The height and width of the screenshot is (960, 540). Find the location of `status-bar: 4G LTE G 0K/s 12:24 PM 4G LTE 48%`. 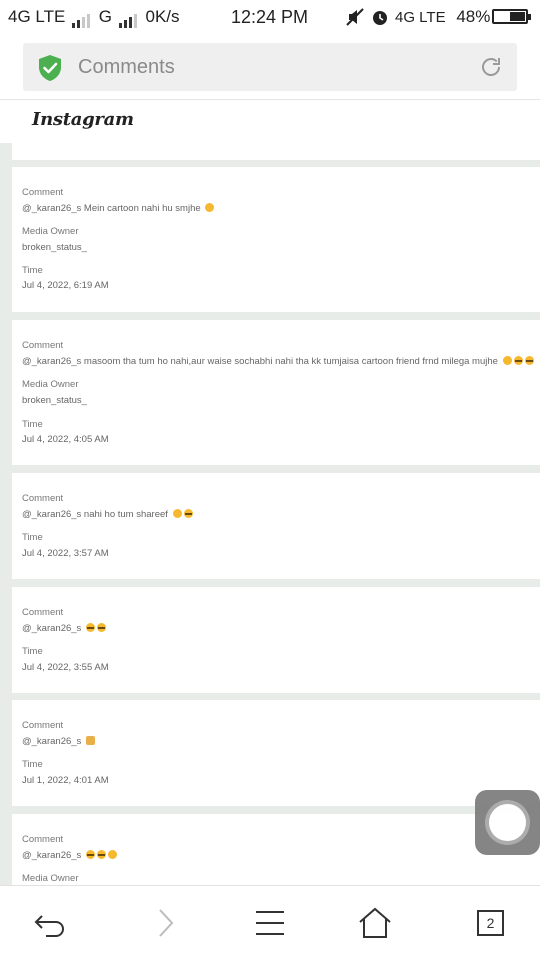

status-bar: 4G LTE G 0K/s 12:24 PM 4G LTE 48% is located at coordinates (270, 17).